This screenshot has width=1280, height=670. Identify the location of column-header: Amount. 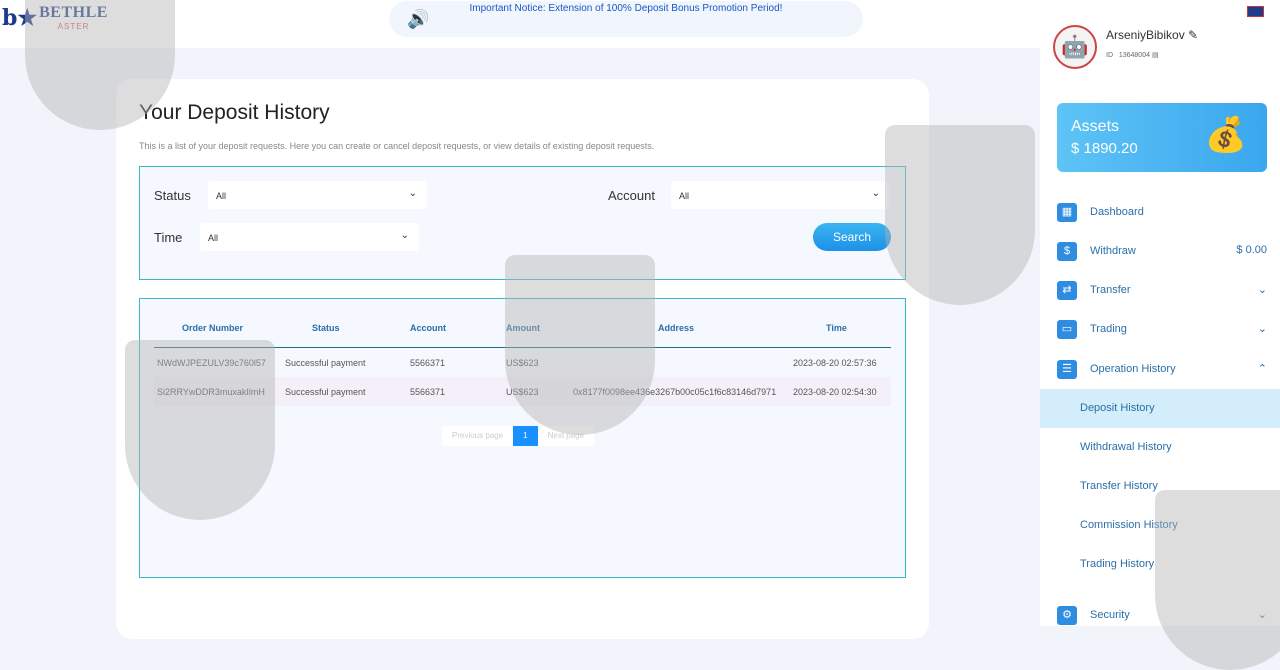
(523, 328).